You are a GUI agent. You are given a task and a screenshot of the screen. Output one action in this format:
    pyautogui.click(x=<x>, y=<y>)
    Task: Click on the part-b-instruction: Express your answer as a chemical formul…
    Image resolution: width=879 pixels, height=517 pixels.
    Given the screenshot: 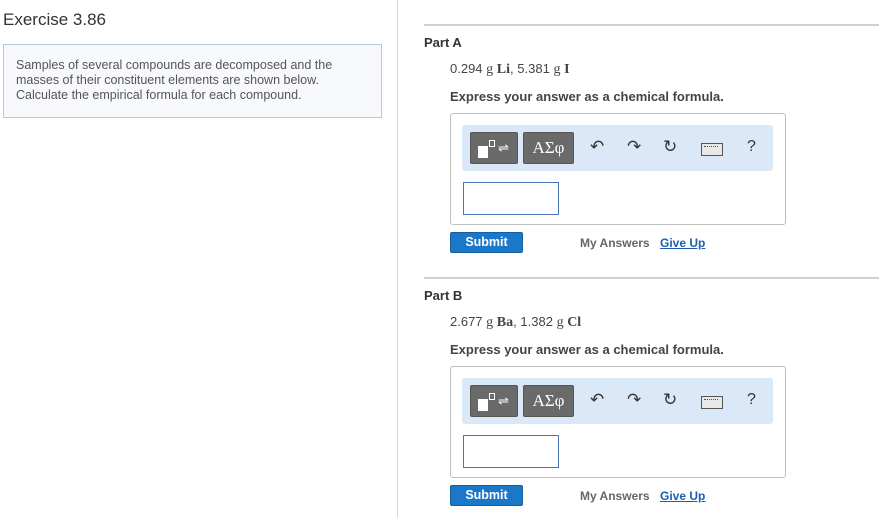 What is the action you would take?
    pyautogui.click(x=587, y=349)
    